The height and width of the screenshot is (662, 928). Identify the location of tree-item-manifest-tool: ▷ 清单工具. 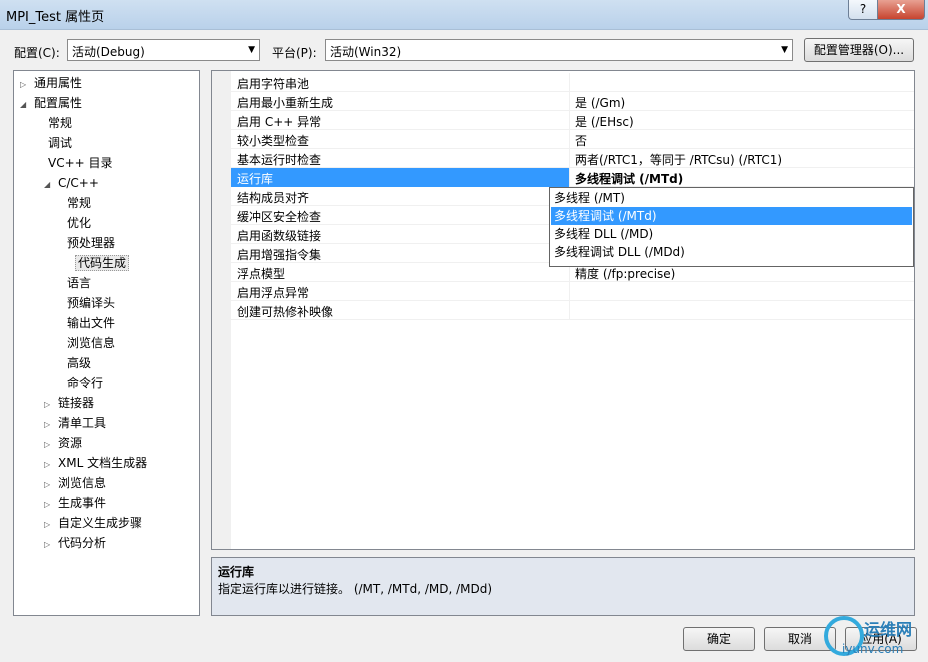
(76, 423).